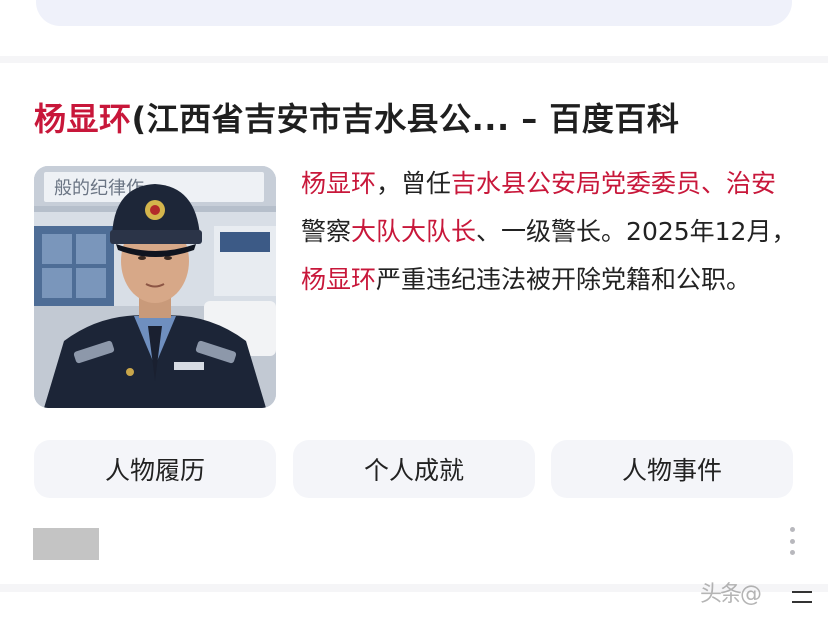  Describe the element at coordinates (672, 469) in the screenshot. I see `tab-person-events: 人物事件` at that location.